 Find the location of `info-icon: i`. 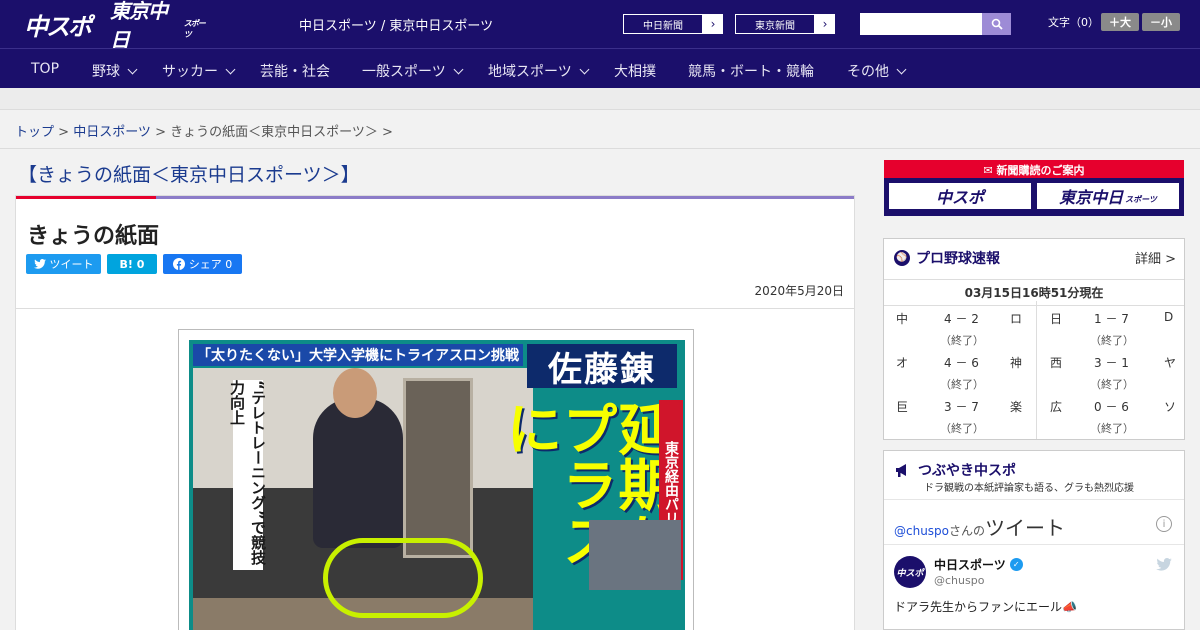

info-icon: i is located at coordinates (1164, 524).